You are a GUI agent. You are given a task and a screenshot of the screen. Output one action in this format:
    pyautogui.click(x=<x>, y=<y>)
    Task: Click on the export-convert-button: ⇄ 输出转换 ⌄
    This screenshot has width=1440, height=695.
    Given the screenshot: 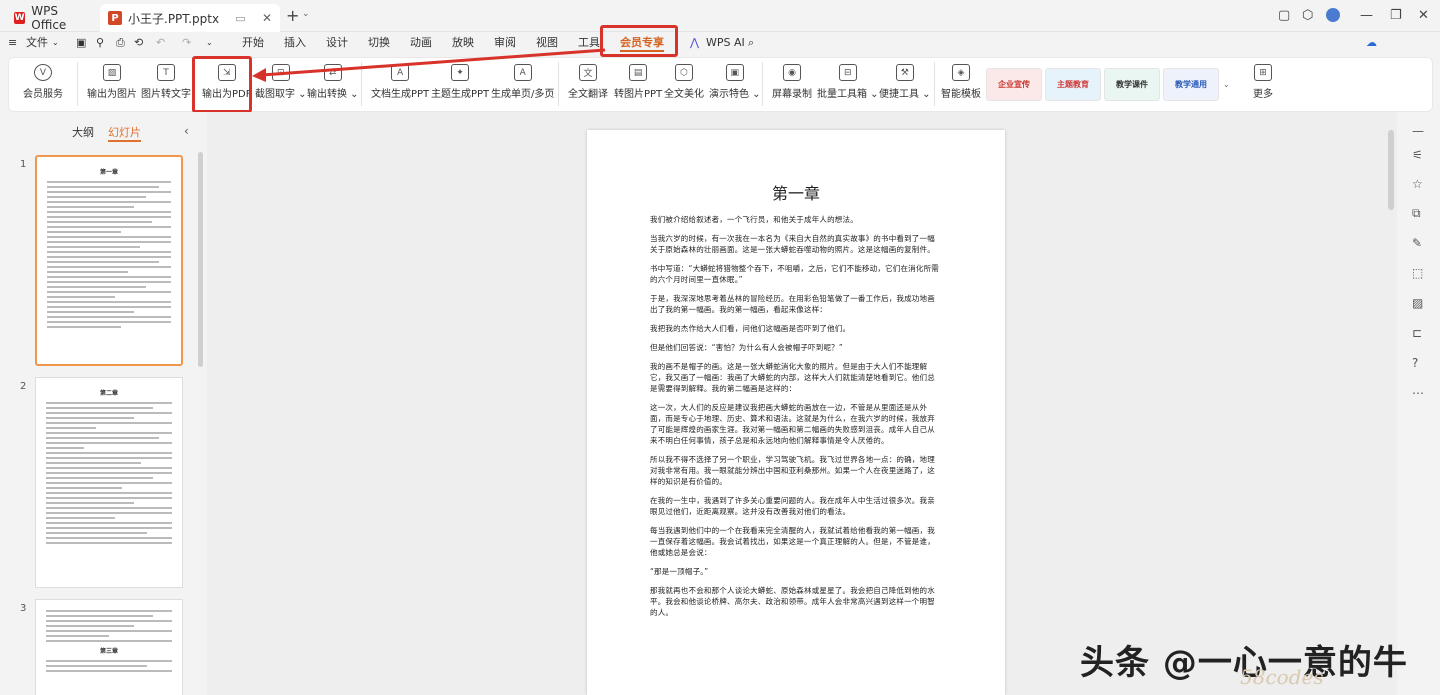 What is the action you would take?
    pyautogui.click(x=333, y=82)
    